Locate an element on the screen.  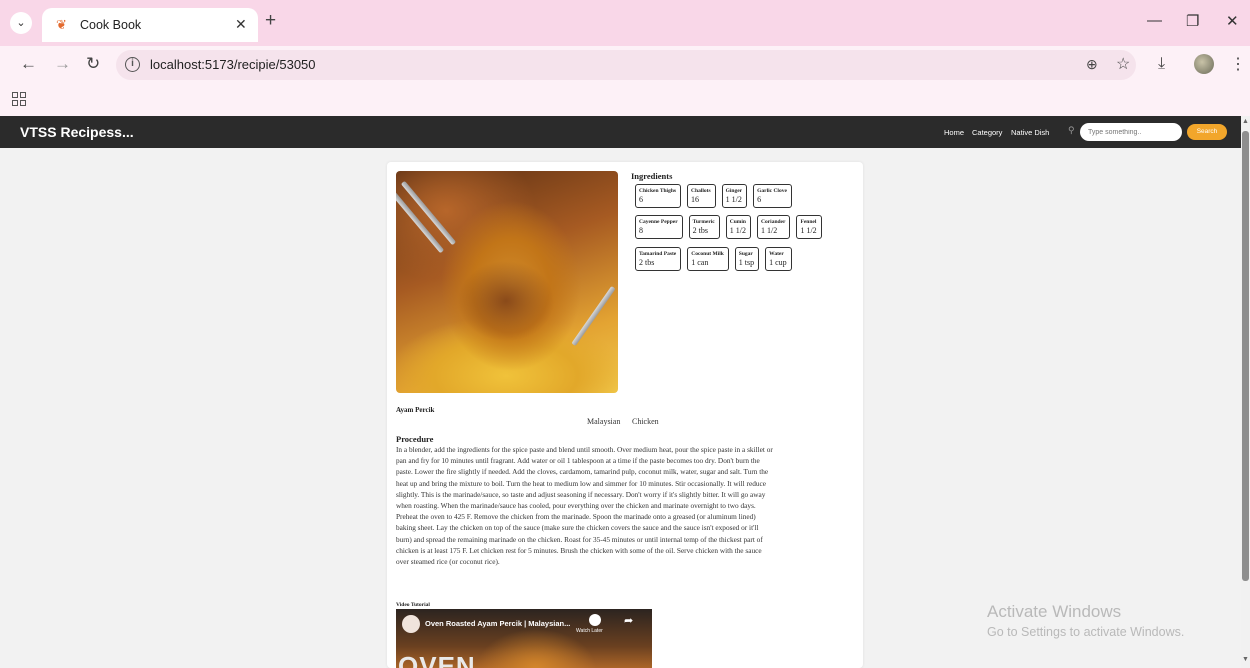
ingredient-name: Challots is located at coordinates (701, 191).